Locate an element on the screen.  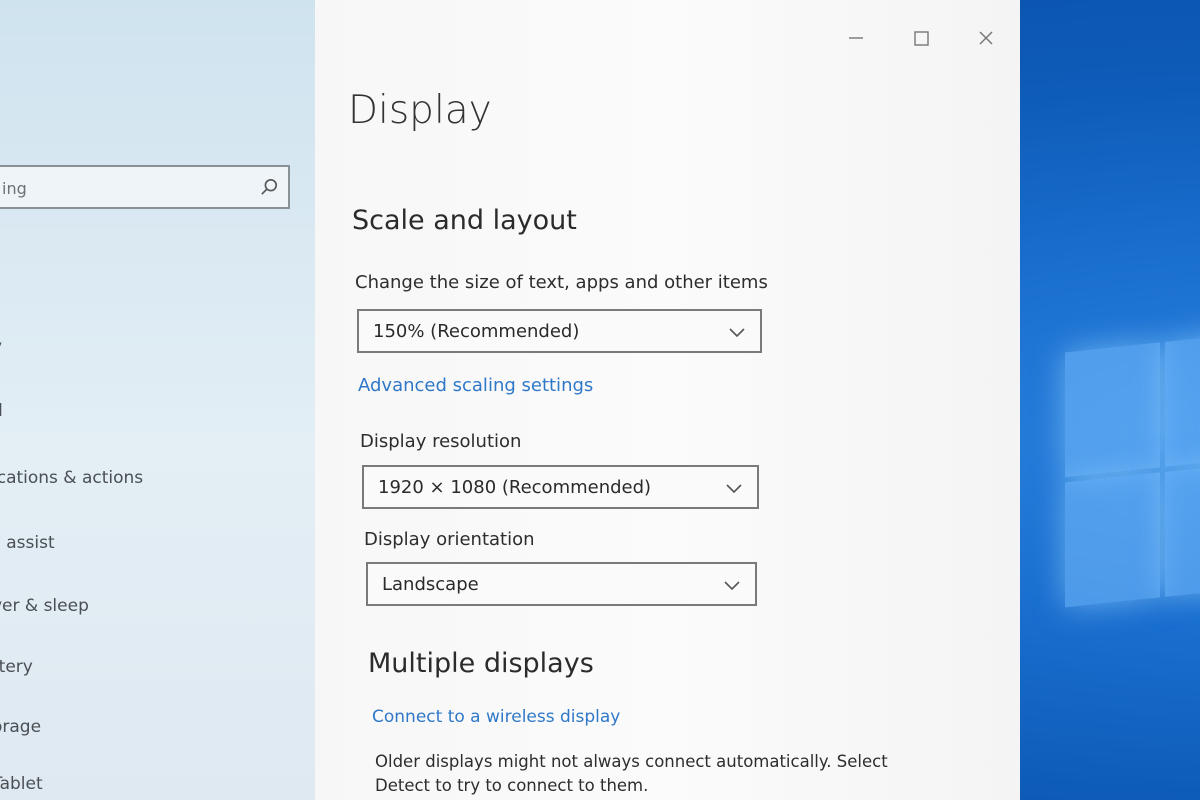
resolution-label: Display resolution is located at coordinates (441, 441).